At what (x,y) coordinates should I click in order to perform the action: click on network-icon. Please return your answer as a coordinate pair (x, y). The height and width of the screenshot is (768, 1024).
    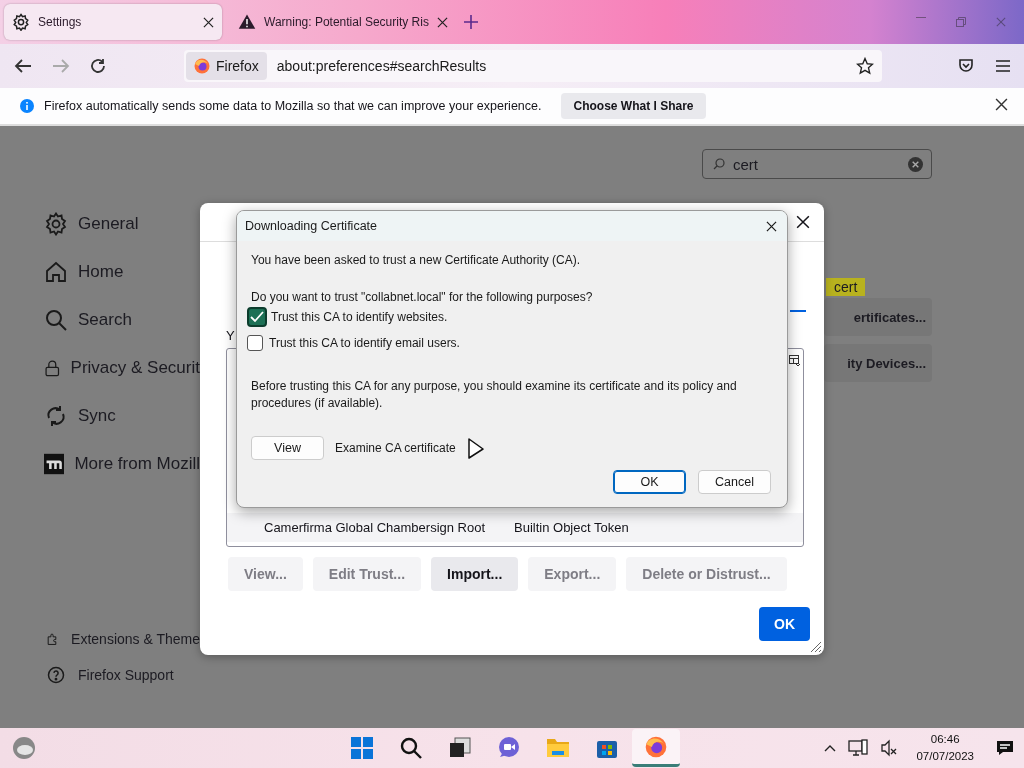
    Looking at the image, I should click on (858, 748).